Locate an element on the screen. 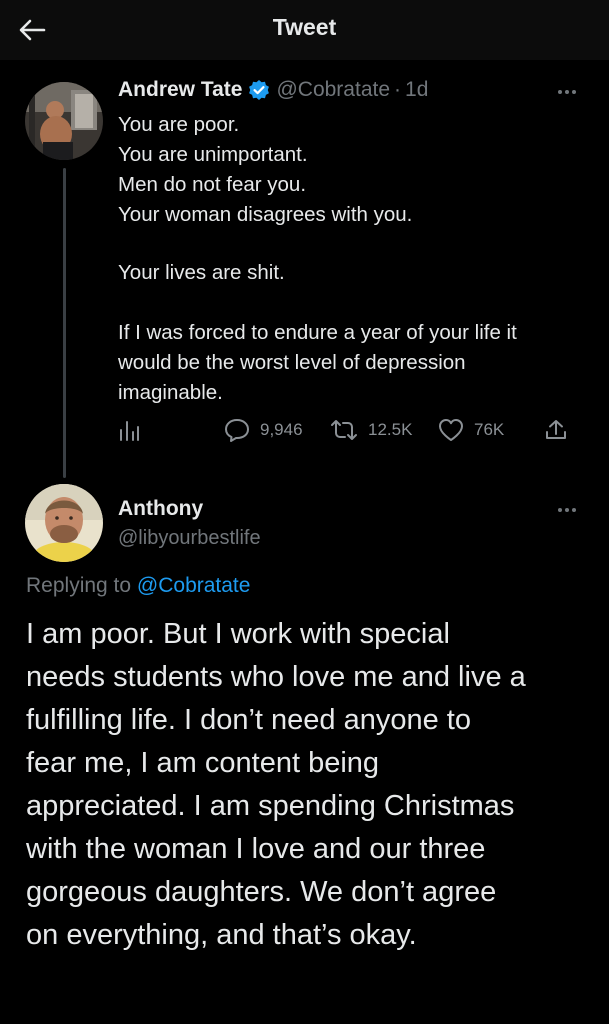 This screenshot has height=1024, width=609. tweet-text-line: would be the worst level of depression is located at coordinates (292, 362).